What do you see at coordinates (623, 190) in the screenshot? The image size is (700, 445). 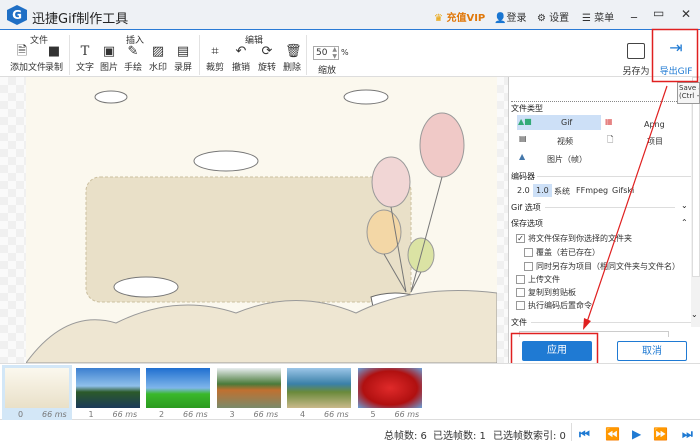 I see `encoder-gifski: Gifski` at bounding box center [623, 190].